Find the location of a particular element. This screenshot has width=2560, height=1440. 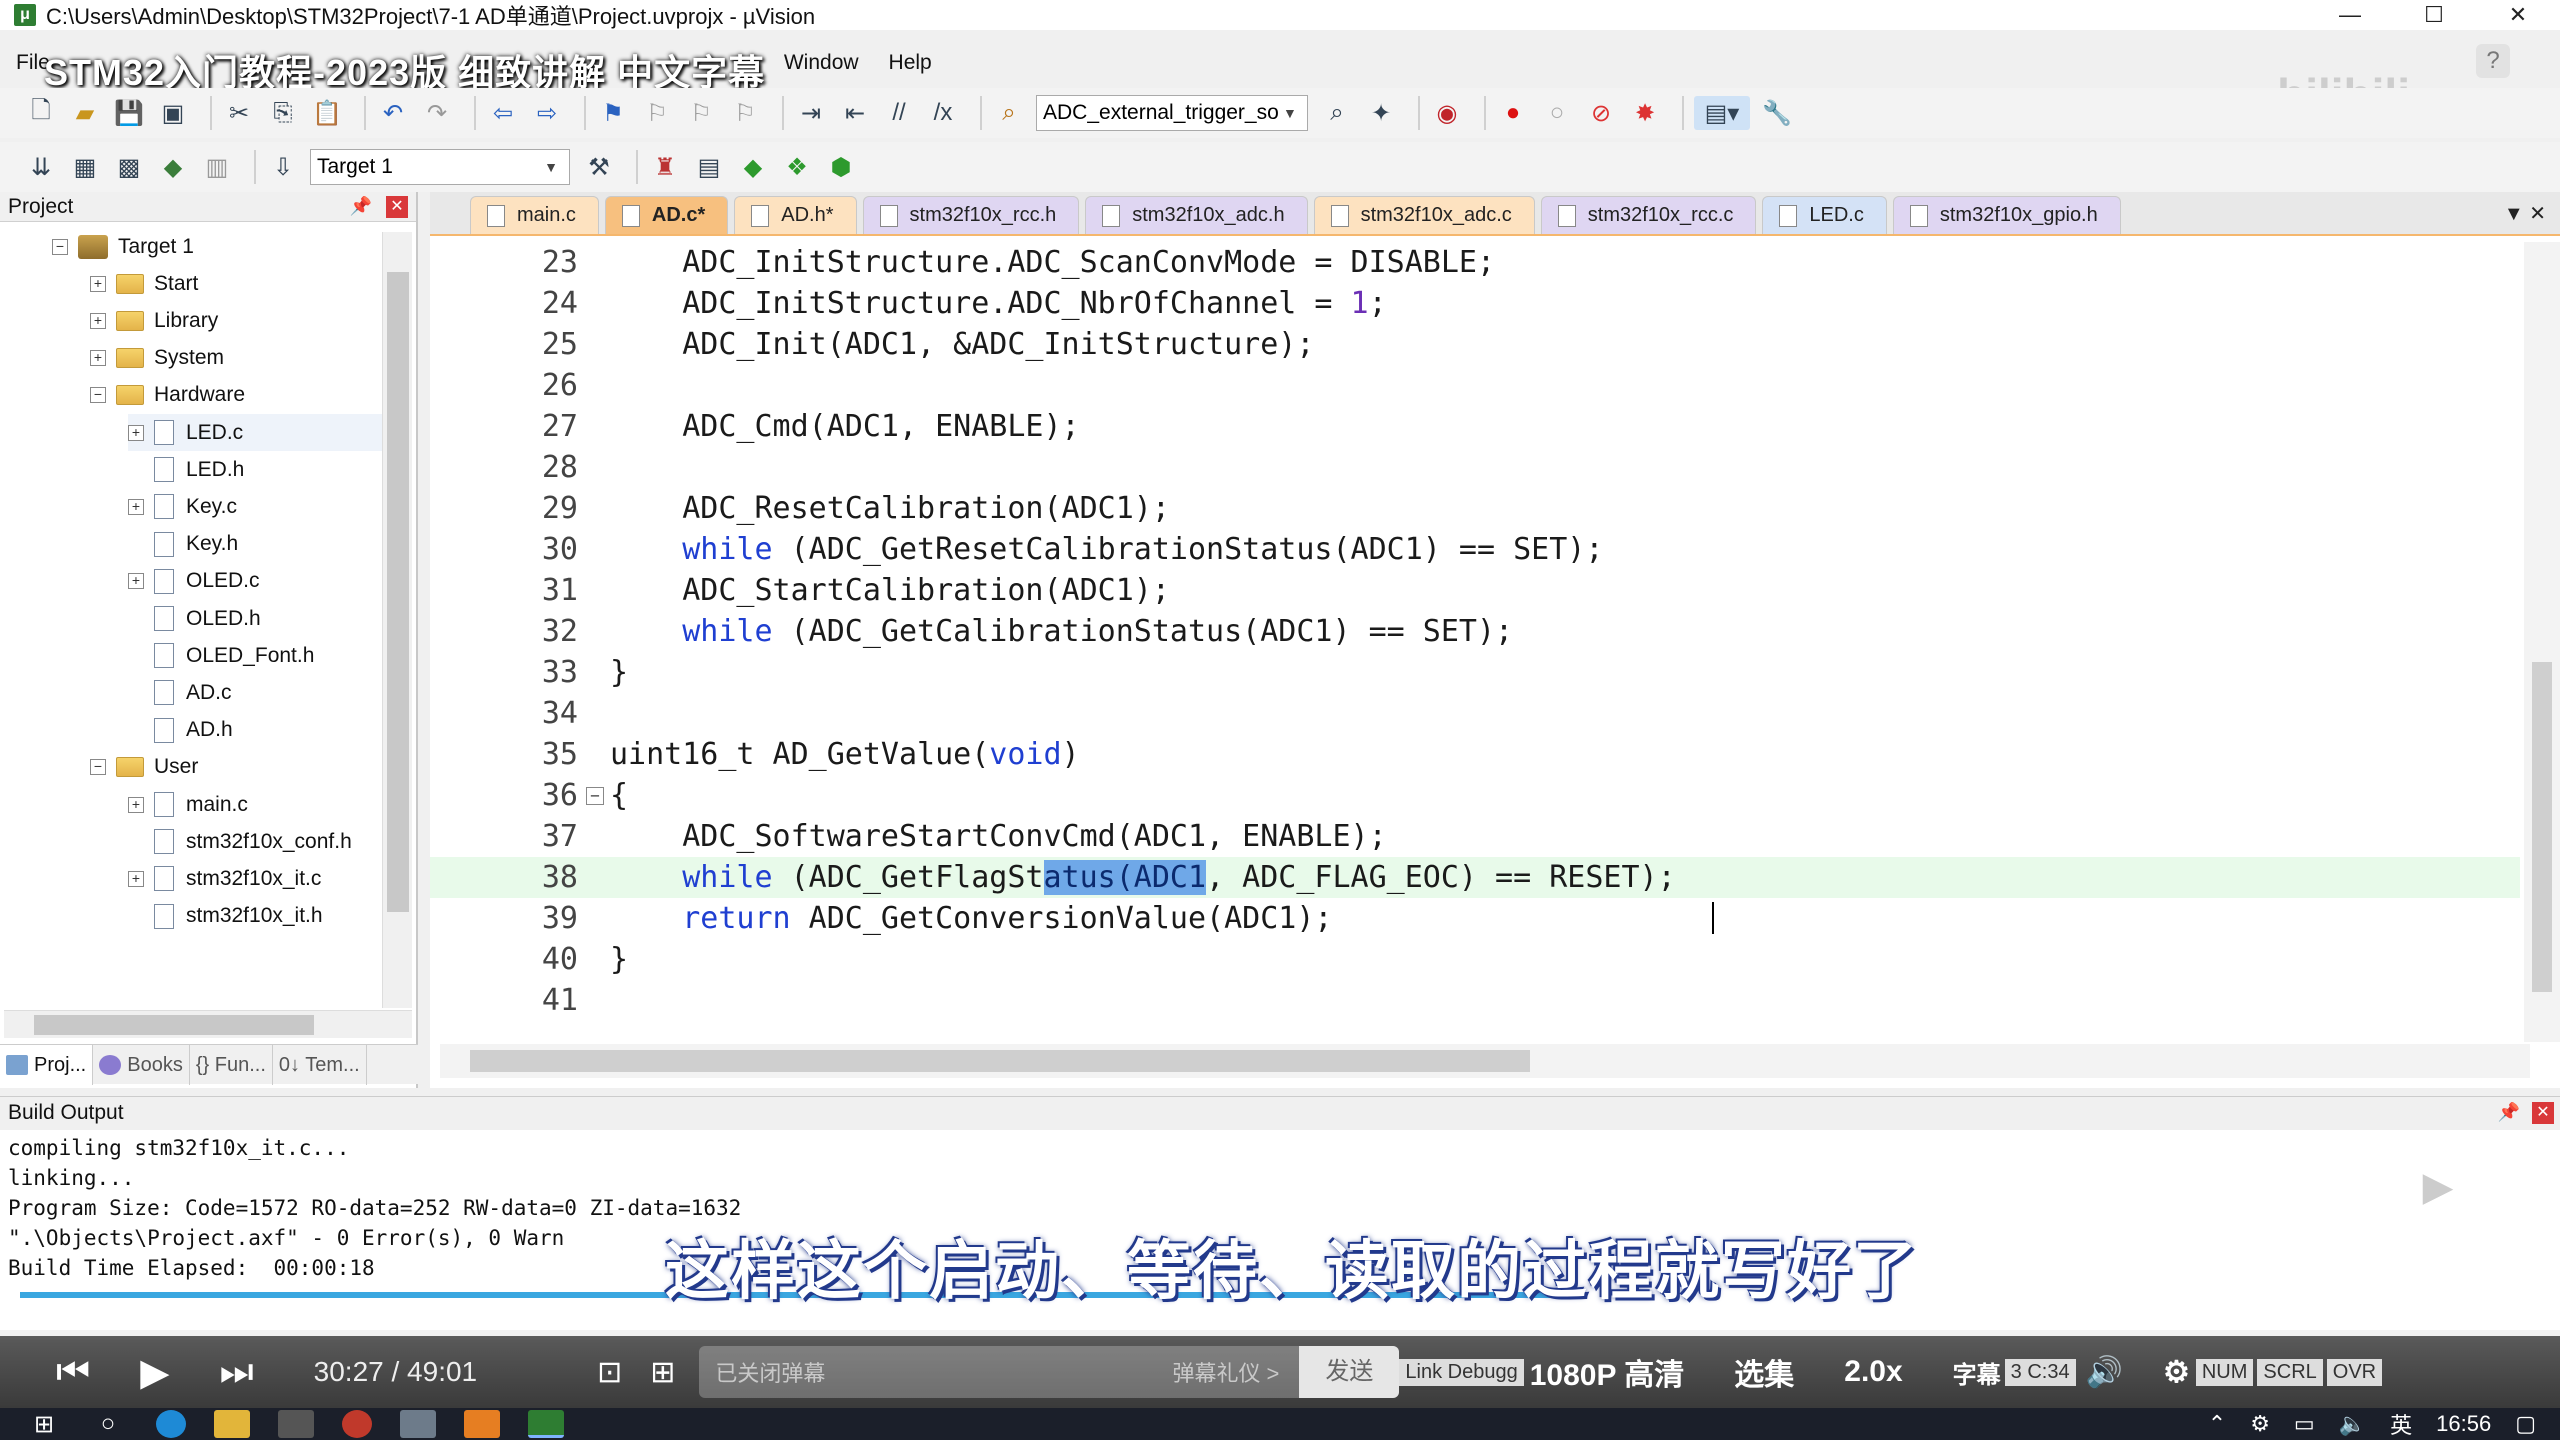

tree-item: OLED.h is located at coordinates (194, 618).